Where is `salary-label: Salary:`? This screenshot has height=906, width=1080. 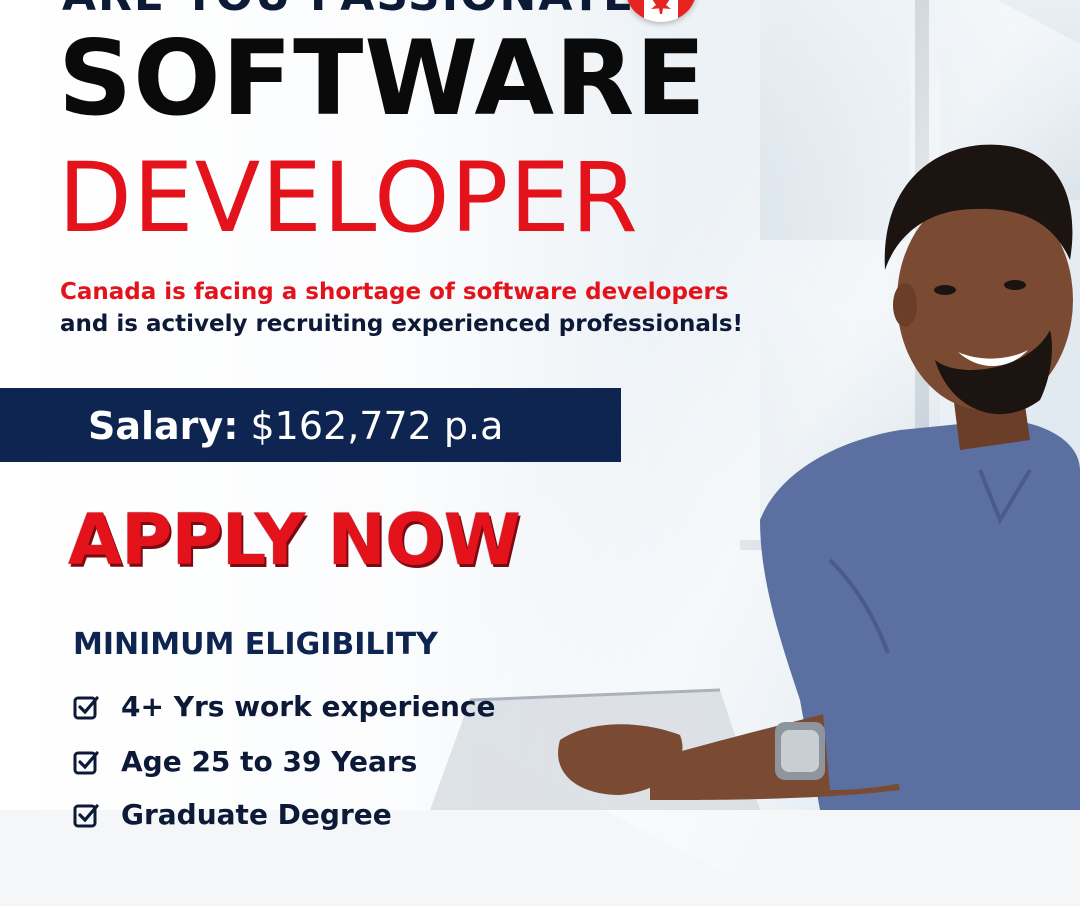
salary-label: Salary: is located at coordinates (163, 426).